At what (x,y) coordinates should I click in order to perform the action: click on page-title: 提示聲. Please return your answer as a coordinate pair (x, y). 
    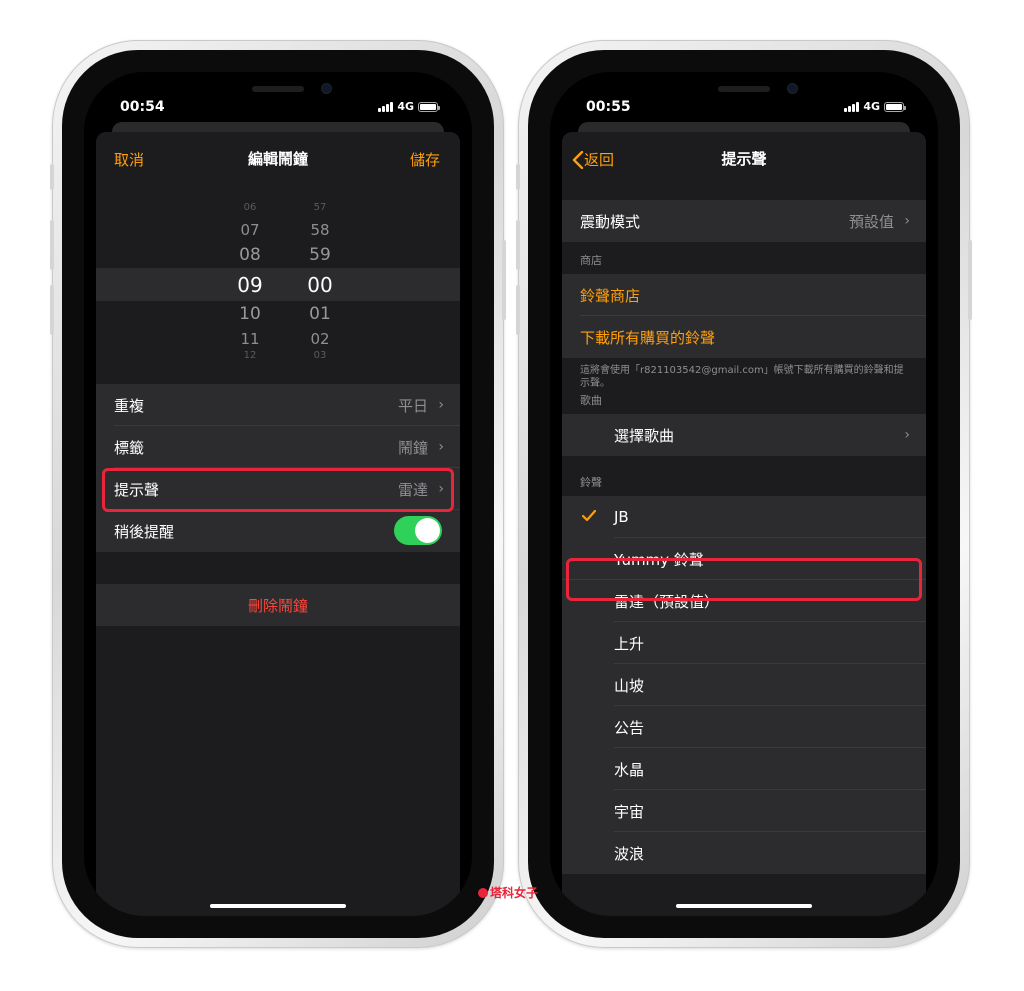
    Looking at the image, I should click on (744, 159).